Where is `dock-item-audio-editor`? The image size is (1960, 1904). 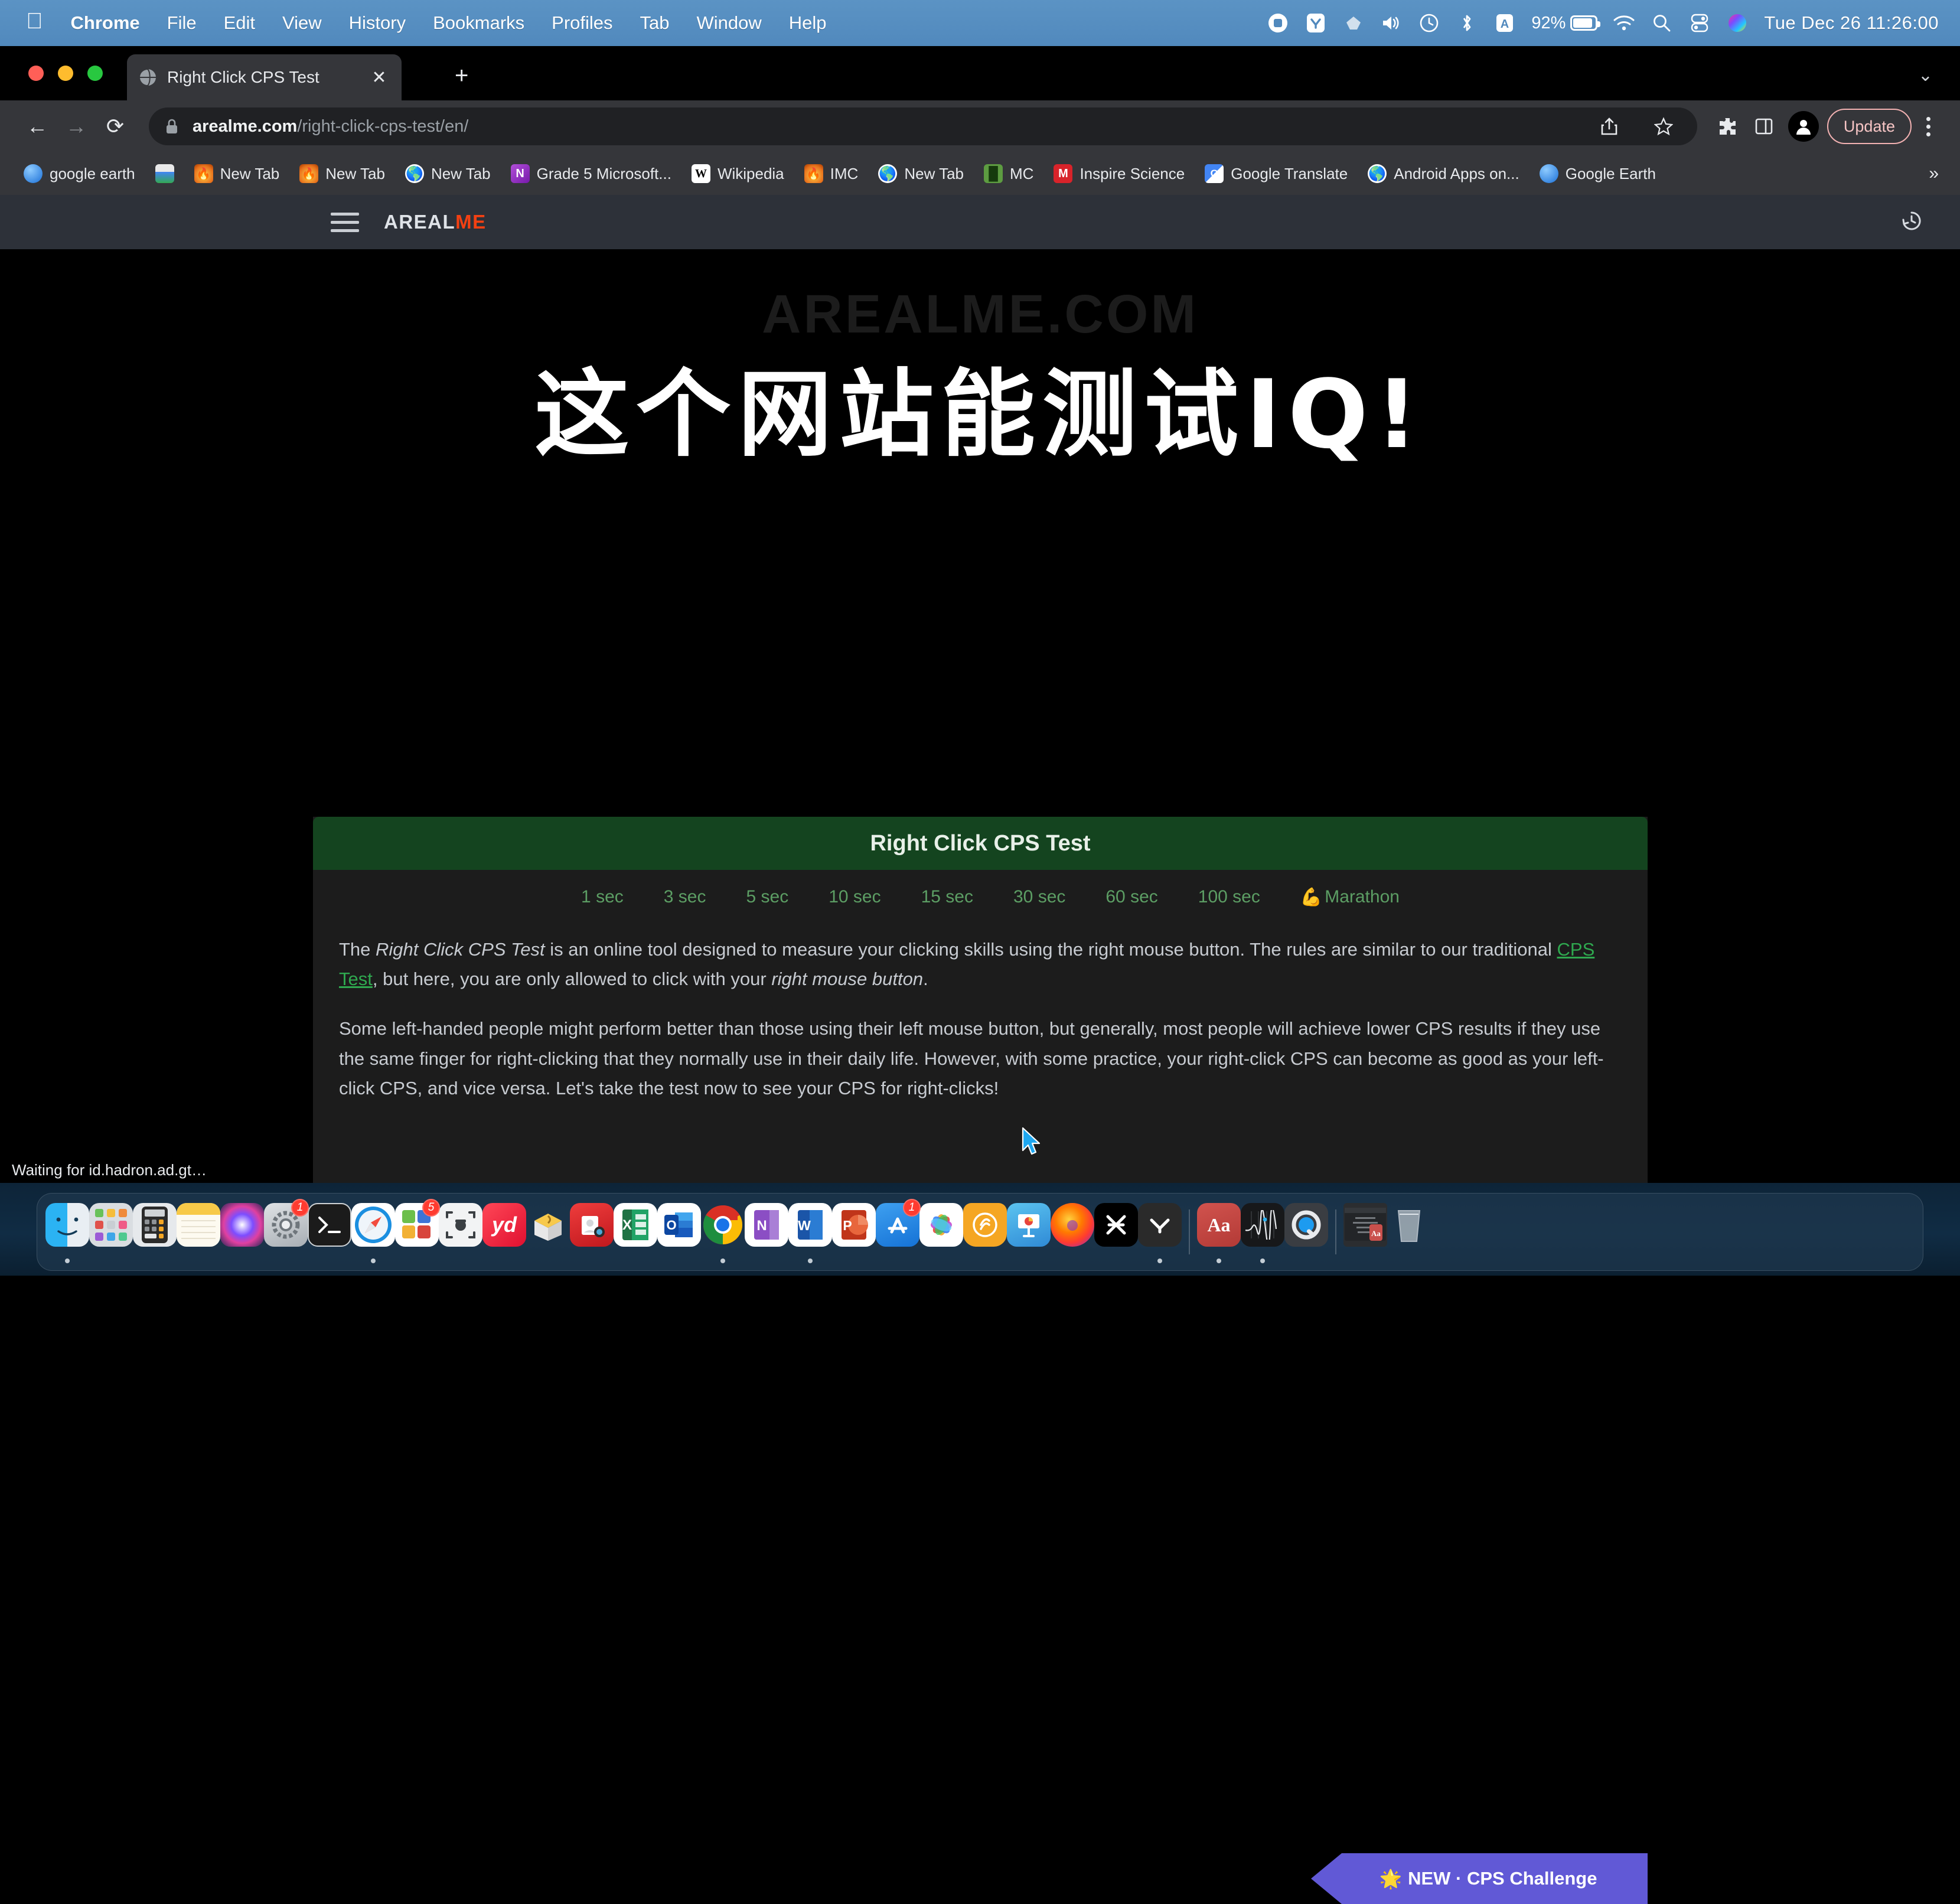
dock-item-audio-editor is located at coordinates (1262, 1232).